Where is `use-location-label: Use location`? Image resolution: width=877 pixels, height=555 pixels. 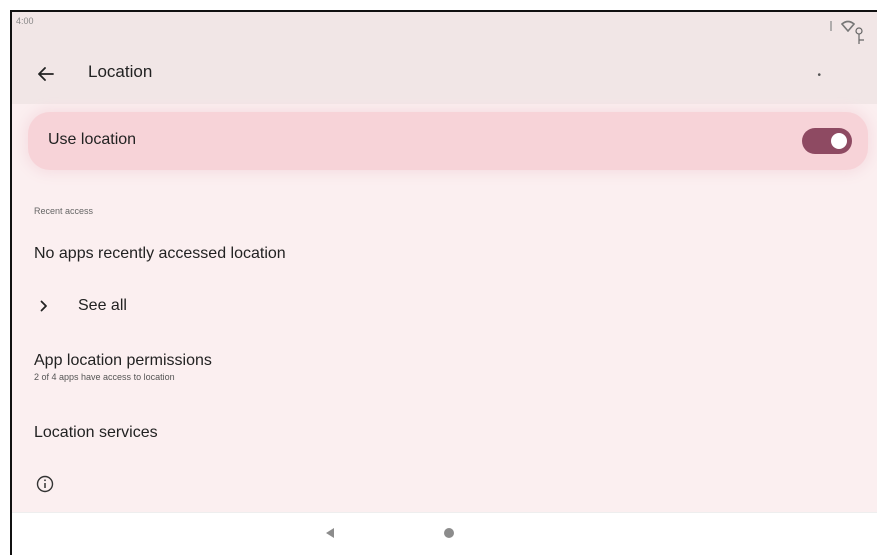 use-location-label: Use location is located at coordinates (92, 139).